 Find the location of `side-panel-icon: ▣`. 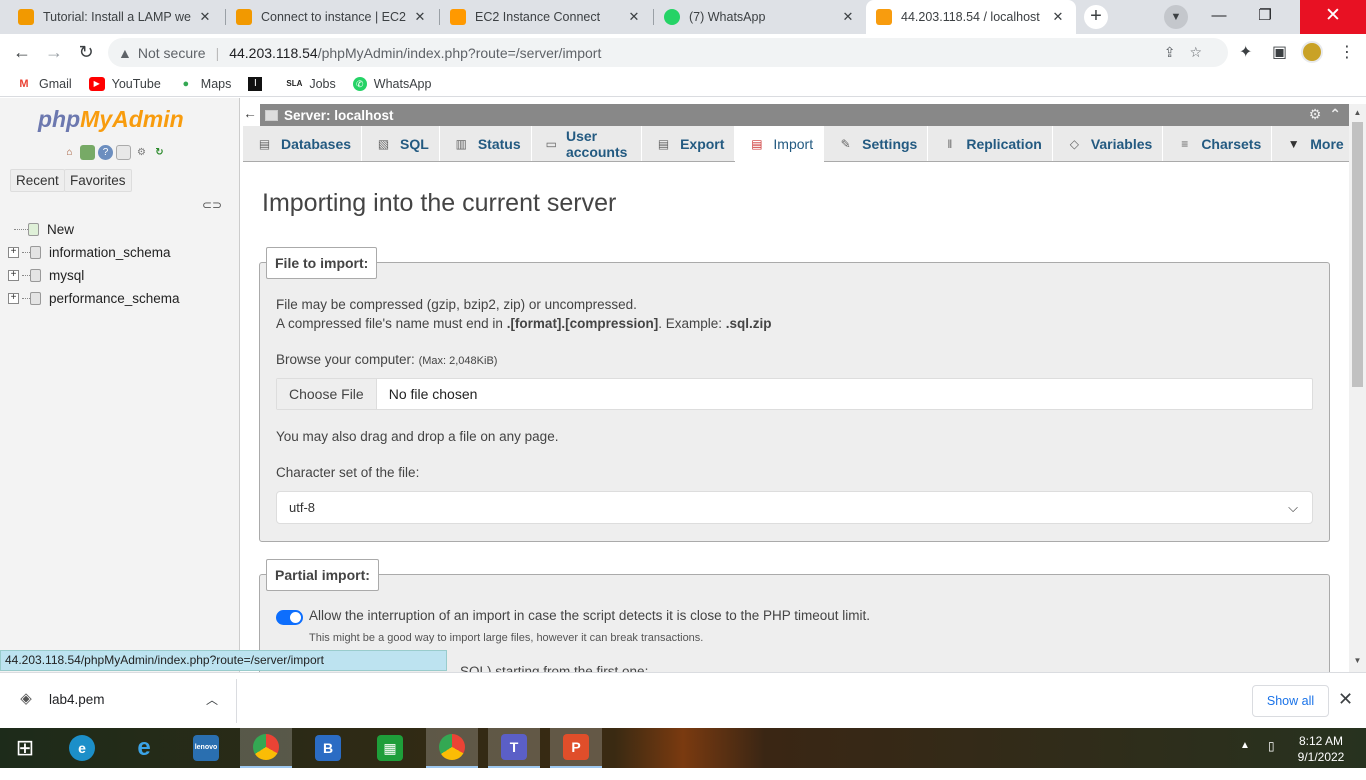

side-panel-icon: ▣ is located at coordinates (1279, 52).